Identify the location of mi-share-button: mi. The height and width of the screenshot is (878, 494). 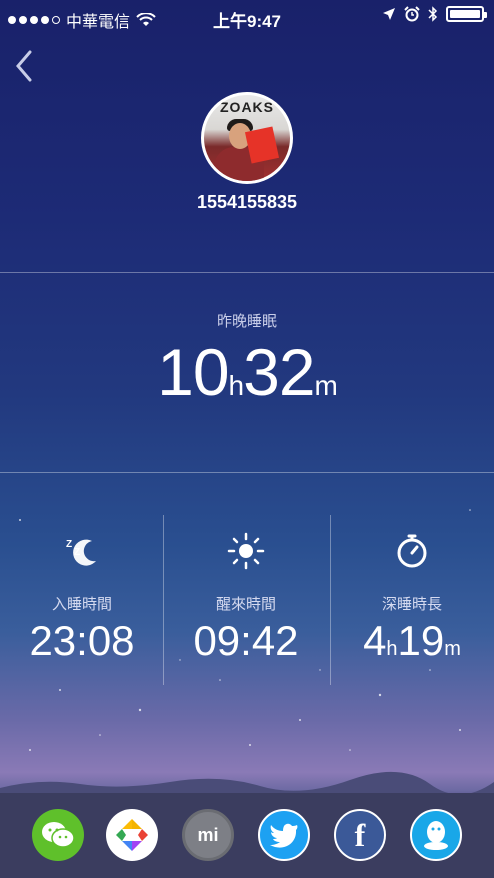
(208, 835).